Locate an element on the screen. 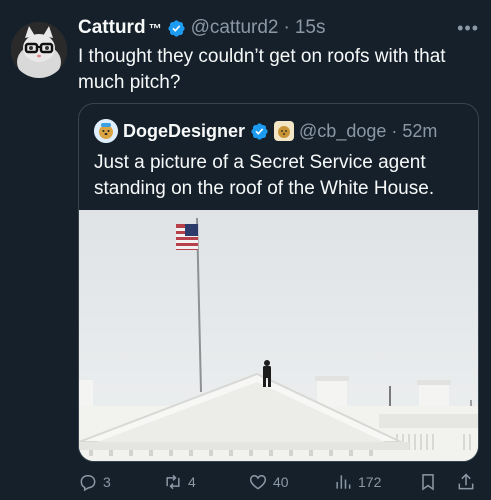  author-name: Catturd is located at coordinates (112, 28).